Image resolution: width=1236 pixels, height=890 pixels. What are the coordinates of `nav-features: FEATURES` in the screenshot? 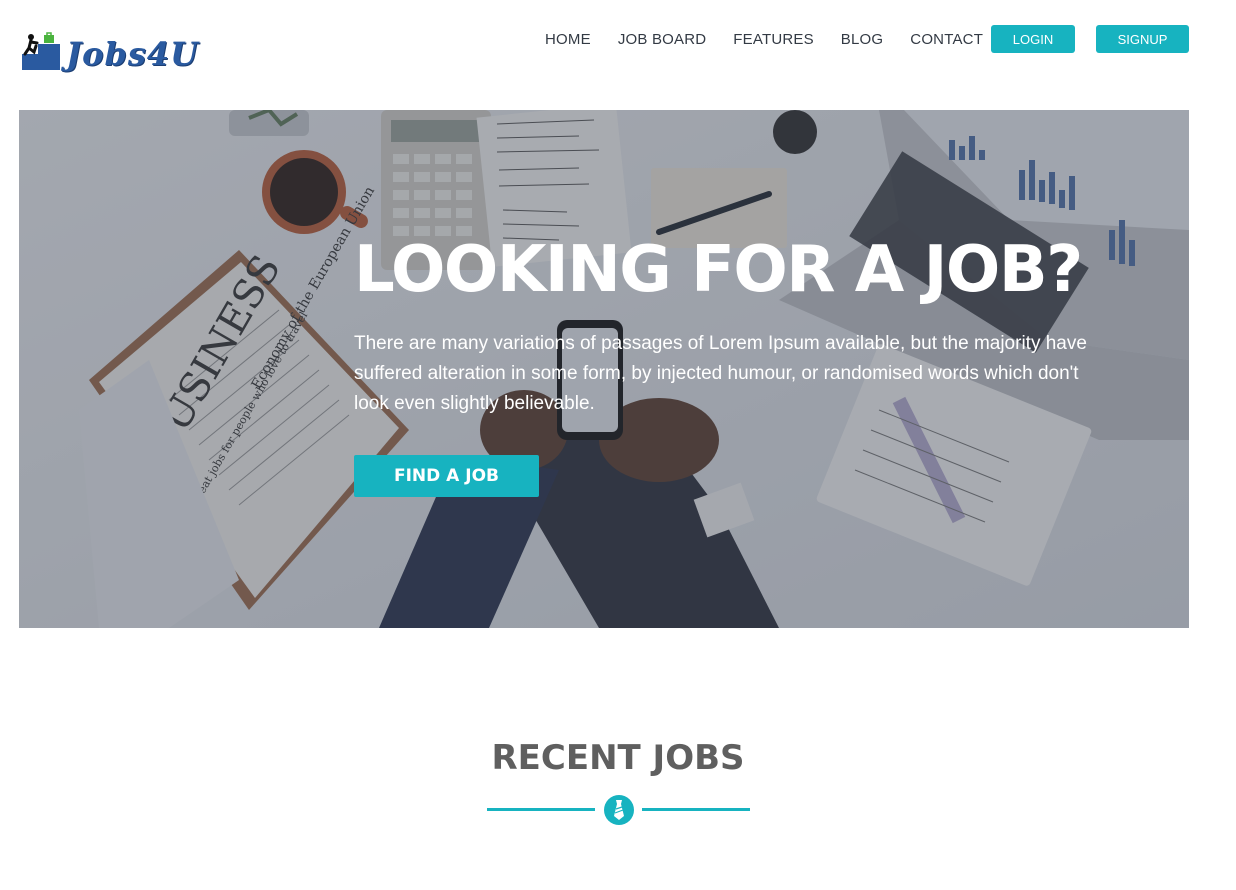 It's located at (773, 39).